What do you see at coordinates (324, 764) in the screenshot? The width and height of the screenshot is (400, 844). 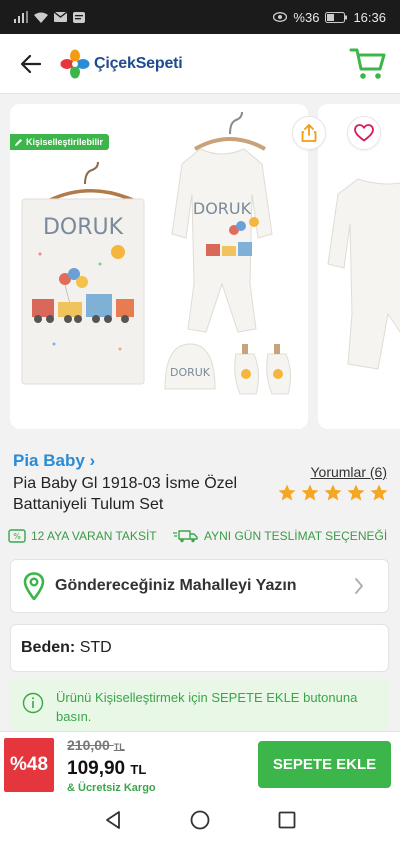 I see `add-to-cart-button: SEPETE EKLE` at bounding box center [324, 764].